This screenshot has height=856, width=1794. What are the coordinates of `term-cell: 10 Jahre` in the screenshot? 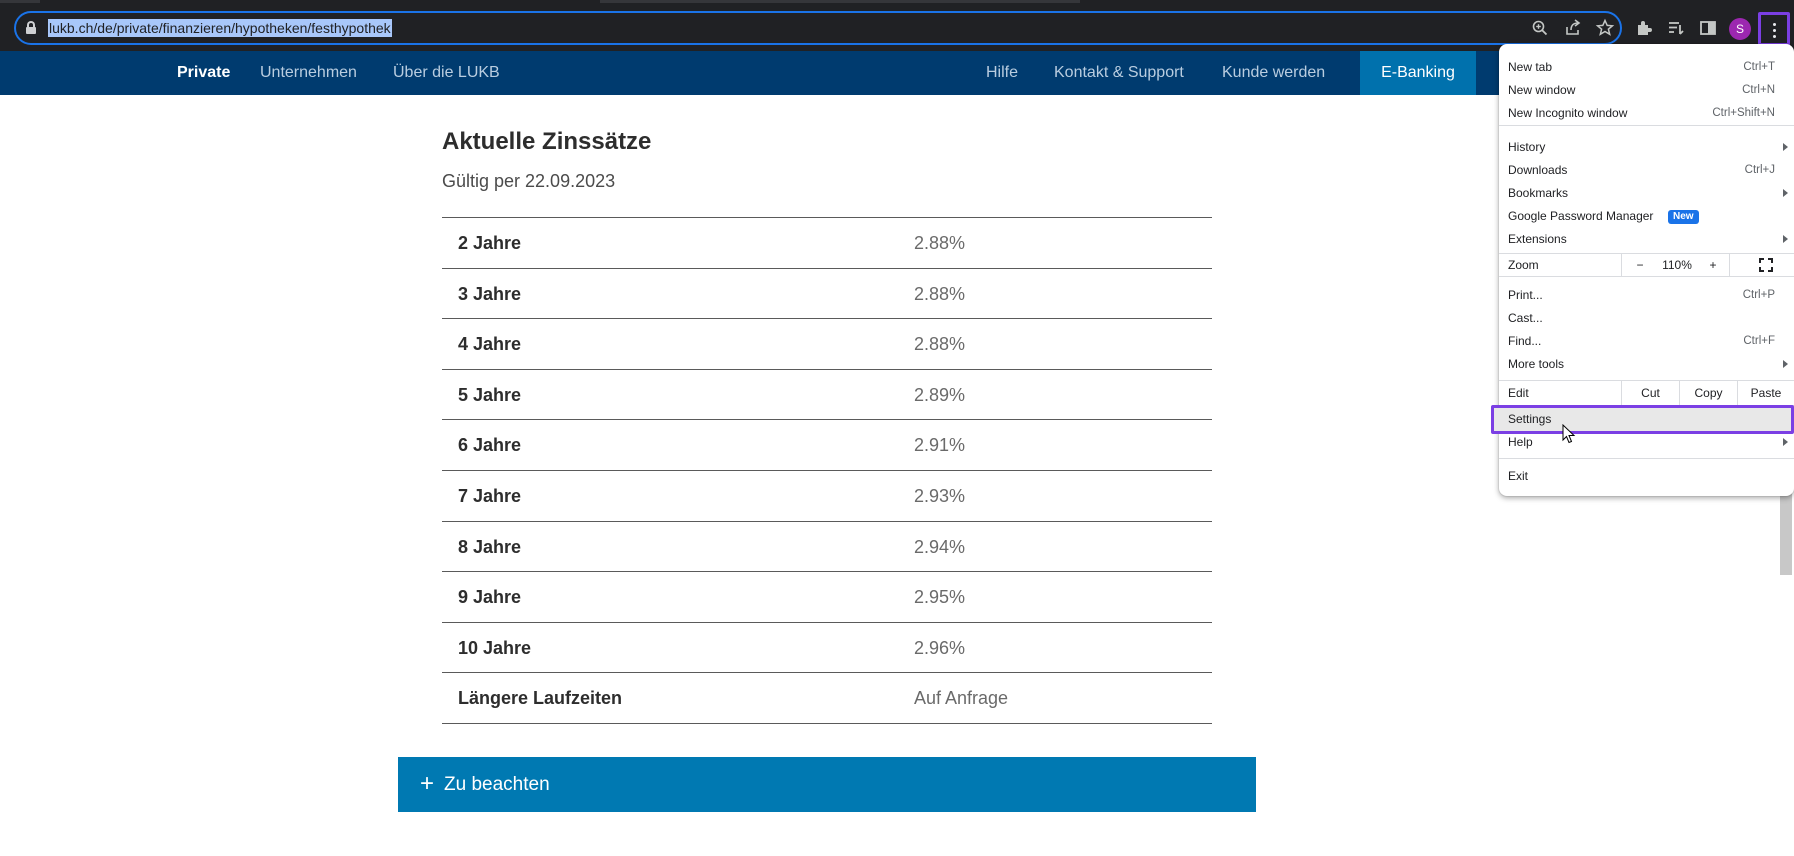 It's located at (495, 647).